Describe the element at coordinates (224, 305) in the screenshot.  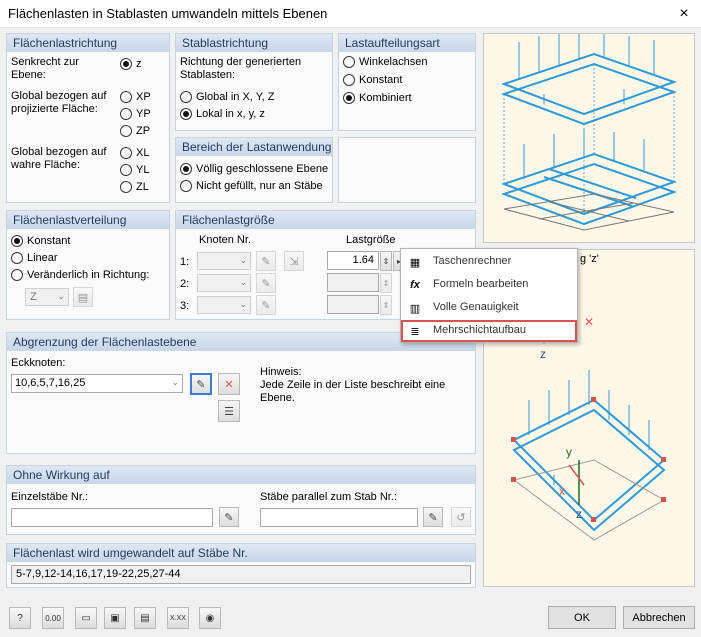
I see `row-3-knoten-select: ⌄` at that location.